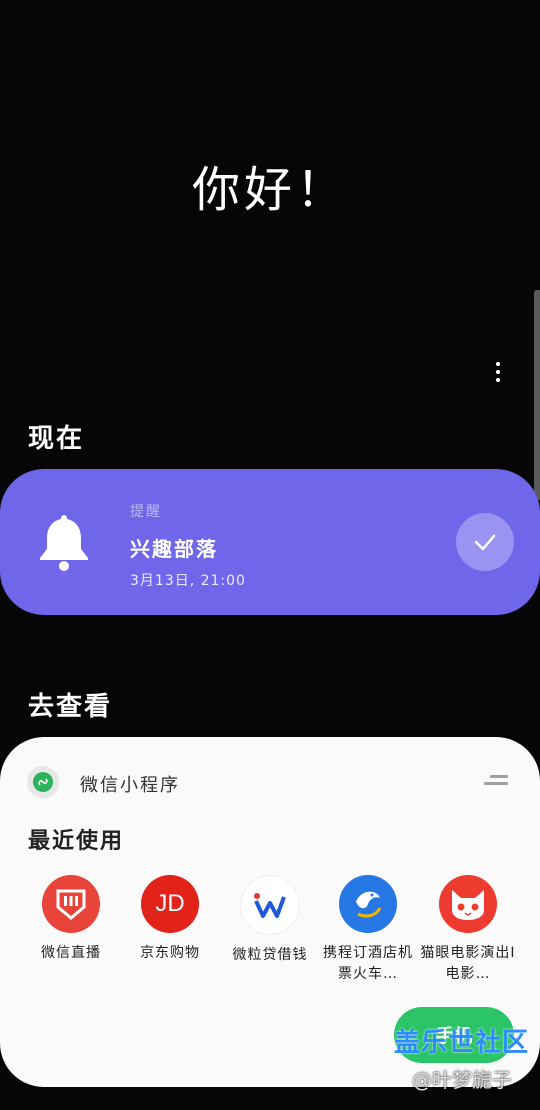 The image size is (540, 1110). What do you see at coordinates (146, 512) in the screenshot?
I see `reminder-type: 提醒` at bounding box center [146, 512].